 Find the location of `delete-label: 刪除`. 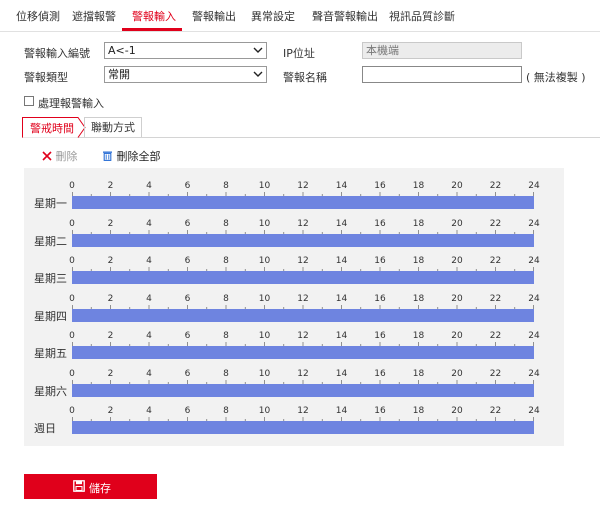

delete-label: 刪除 is located at coordinates (66, 156).